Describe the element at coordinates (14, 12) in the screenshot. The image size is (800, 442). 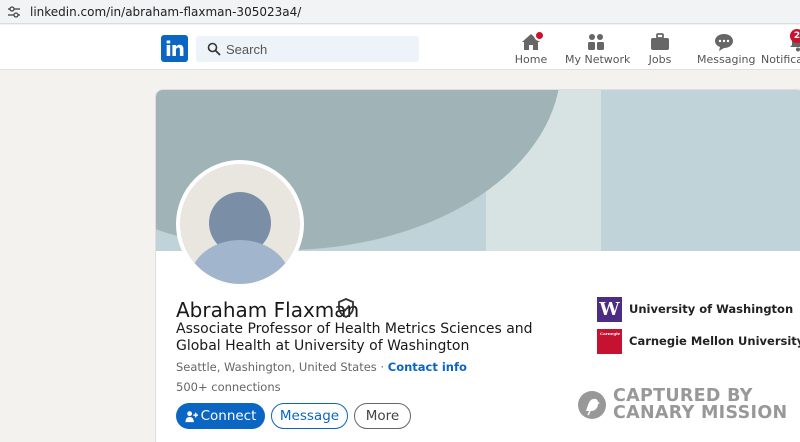
I see `site-settings-icon` at that location.